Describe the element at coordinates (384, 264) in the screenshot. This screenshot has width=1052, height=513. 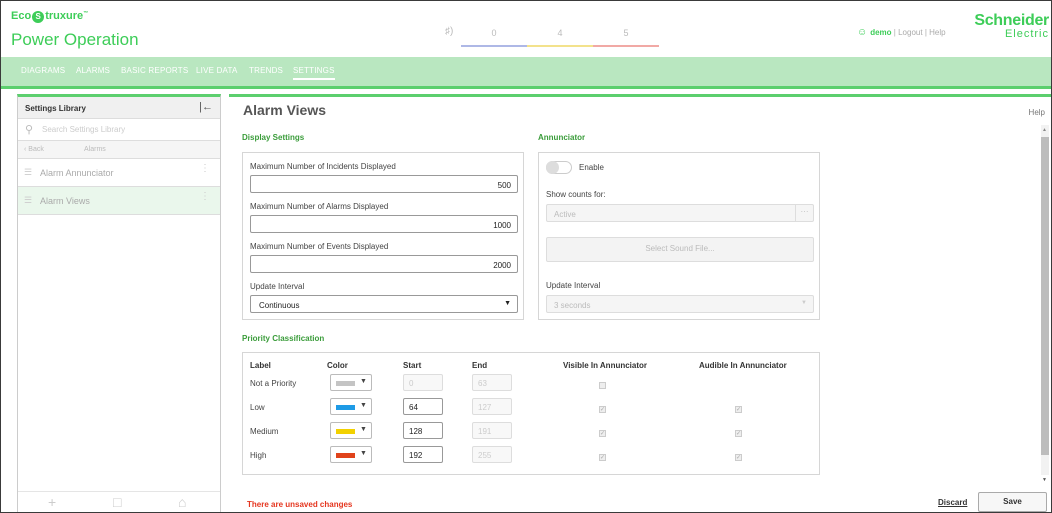
I see `events-input: 2000` at that location.